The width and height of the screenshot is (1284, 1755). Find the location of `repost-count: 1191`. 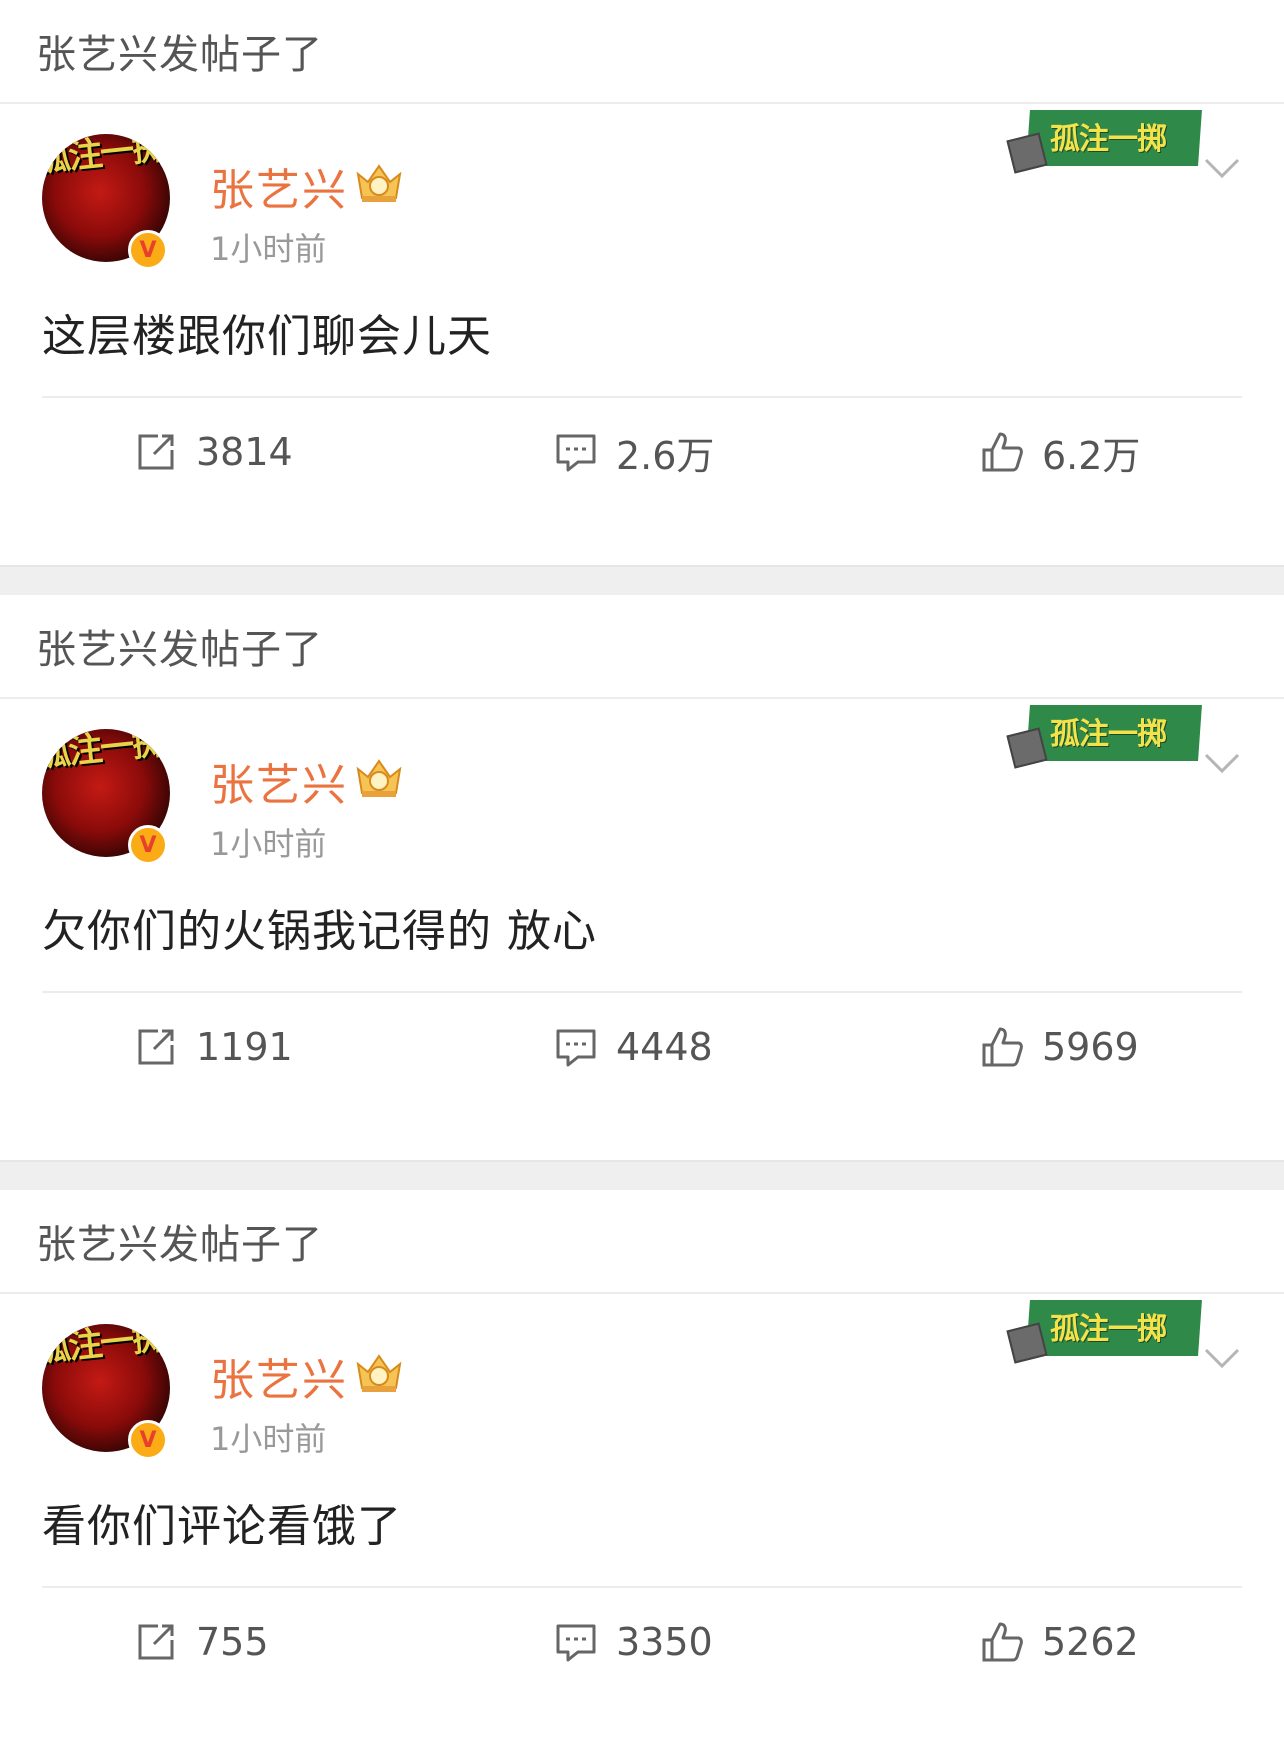

repost-count: 1191 is located at coordinates (244, 1047).